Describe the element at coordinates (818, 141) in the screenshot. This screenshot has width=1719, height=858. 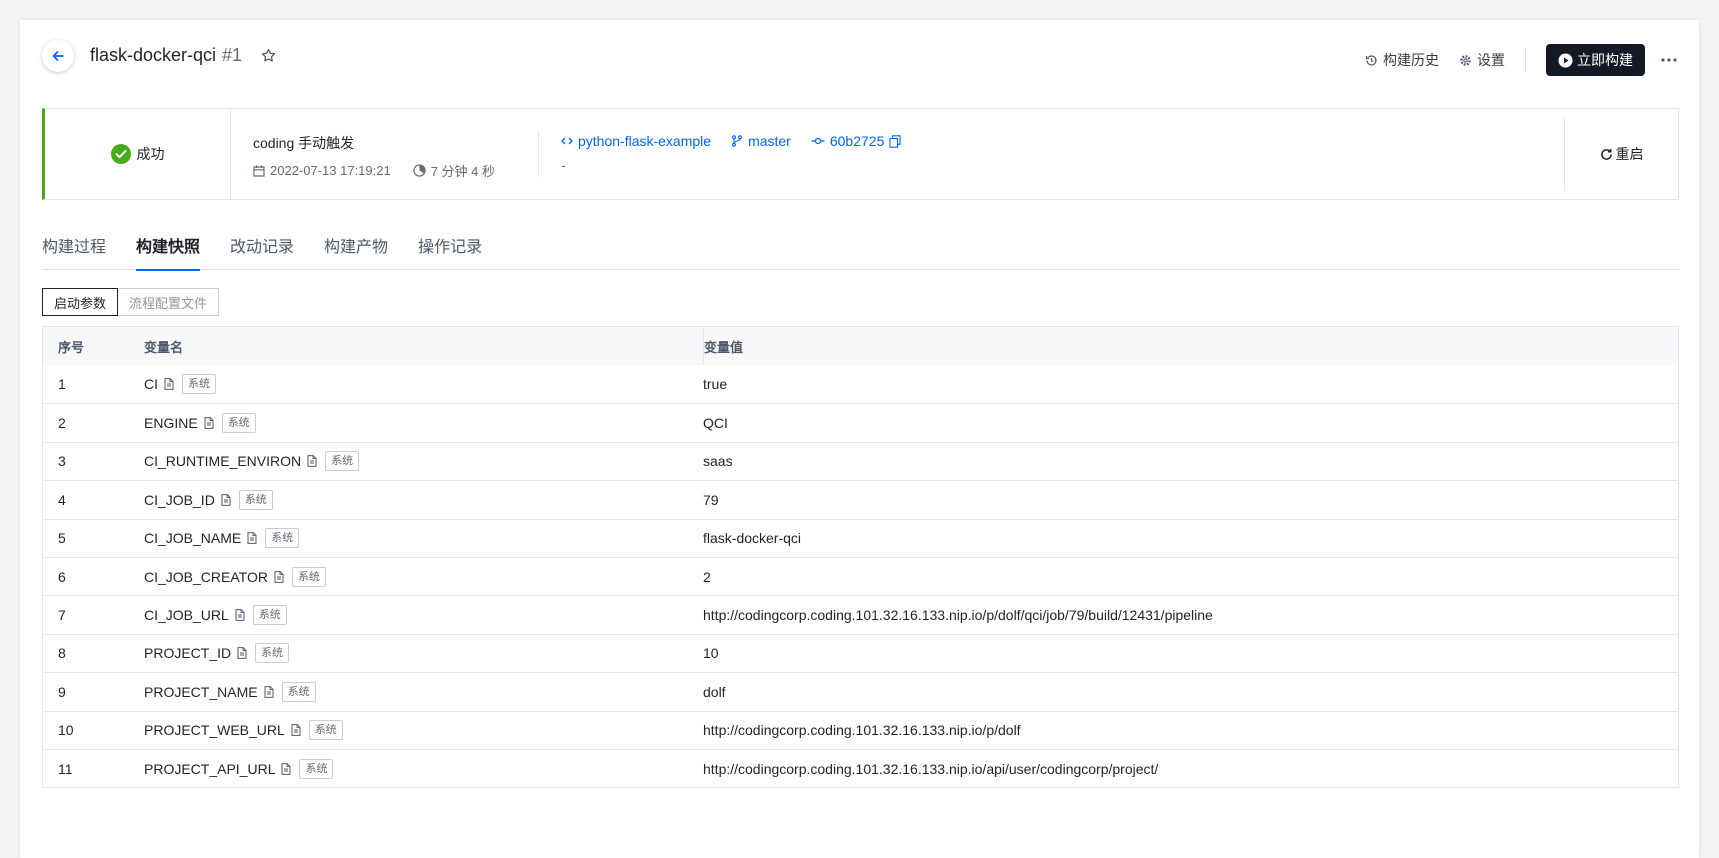
I see `commit-icon` at that location.